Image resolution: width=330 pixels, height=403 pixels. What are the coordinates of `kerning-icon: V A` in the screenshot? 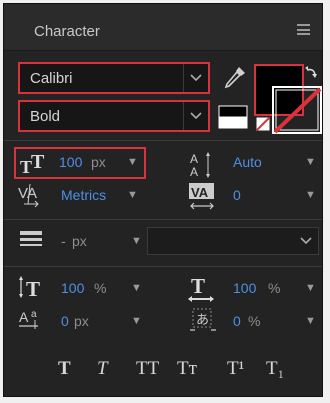 It's located at (31, 197).